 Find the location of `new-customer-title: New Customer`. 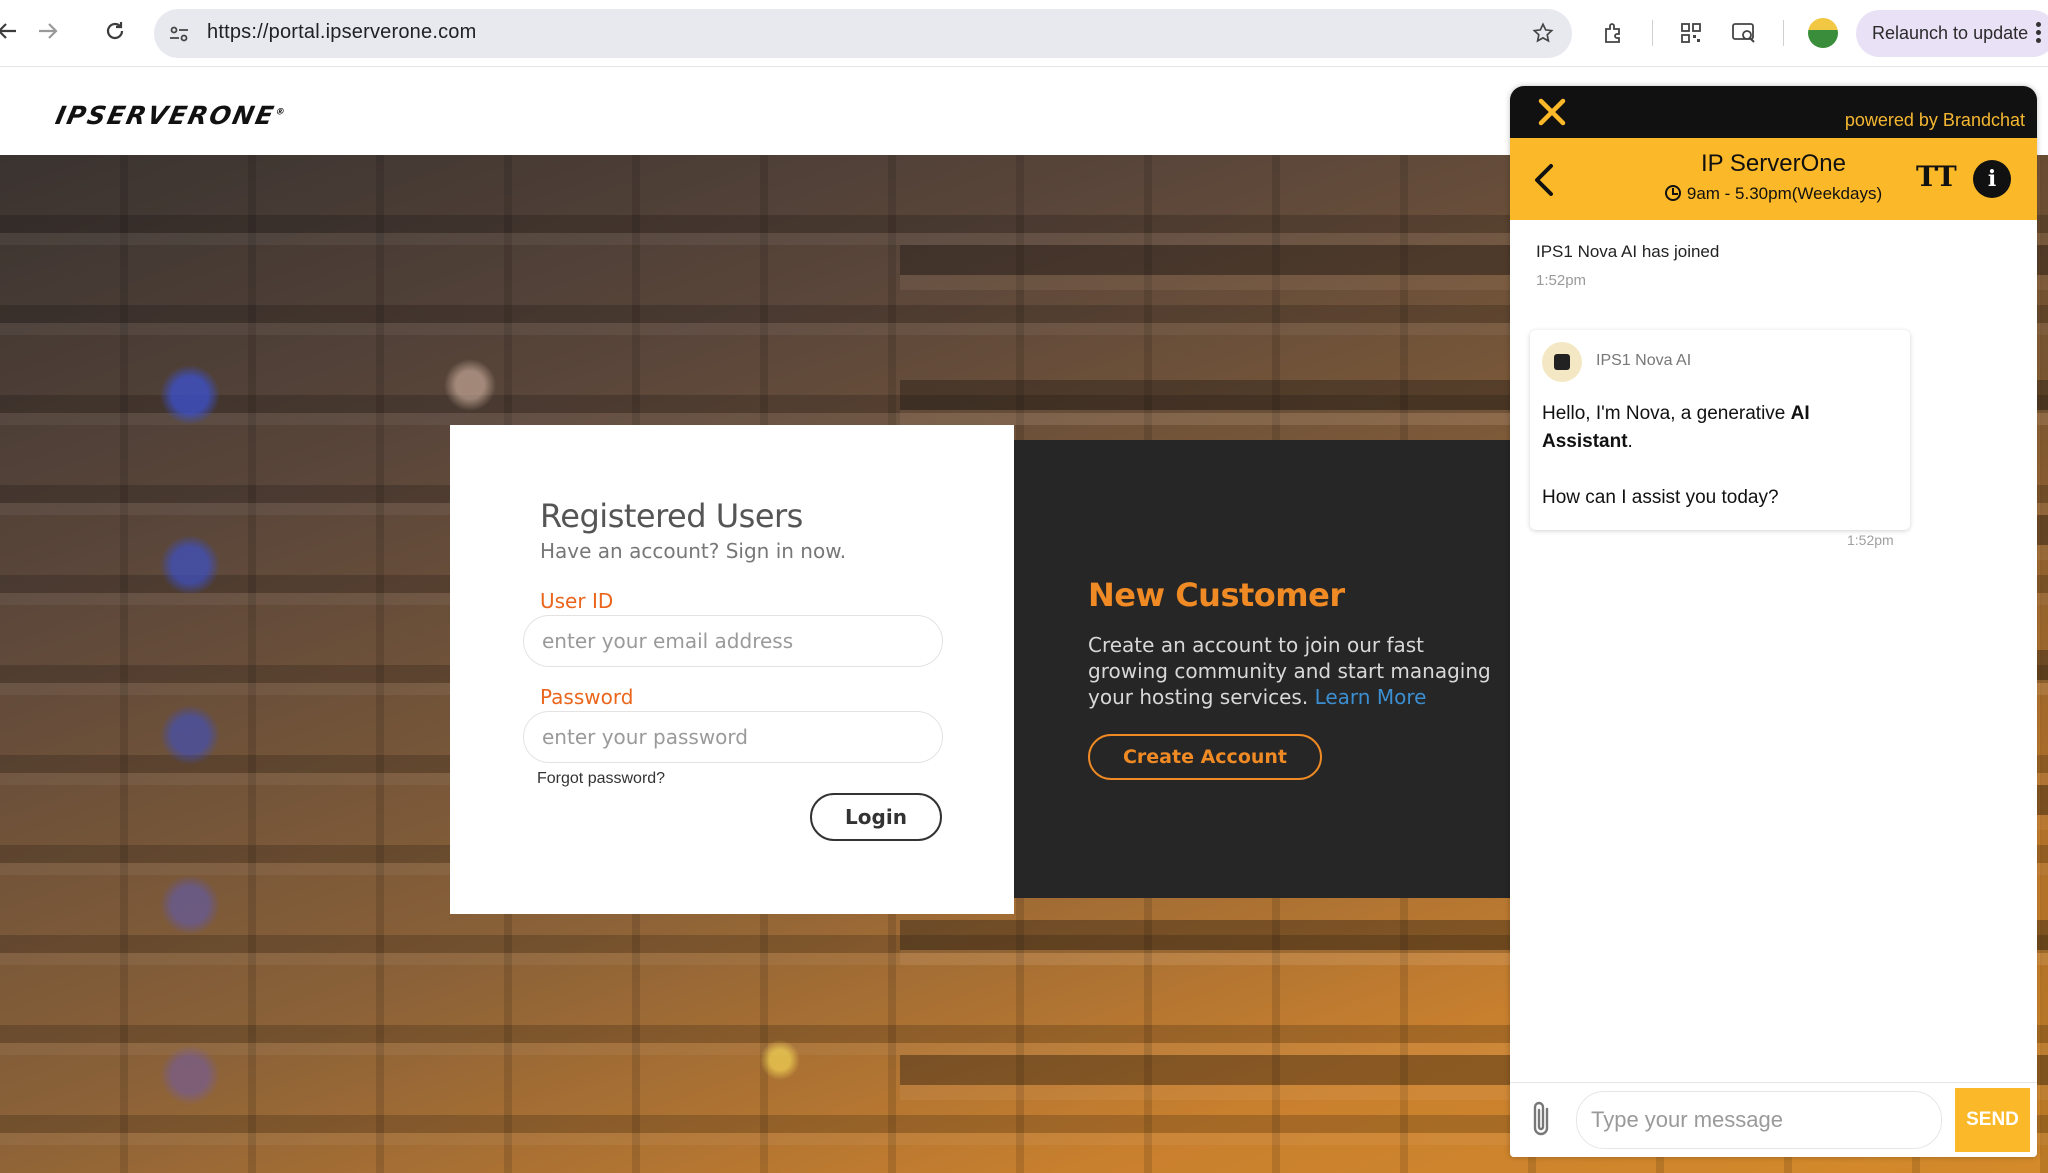

new-customer-title: New Customer is located at coordinates (1216, 595).